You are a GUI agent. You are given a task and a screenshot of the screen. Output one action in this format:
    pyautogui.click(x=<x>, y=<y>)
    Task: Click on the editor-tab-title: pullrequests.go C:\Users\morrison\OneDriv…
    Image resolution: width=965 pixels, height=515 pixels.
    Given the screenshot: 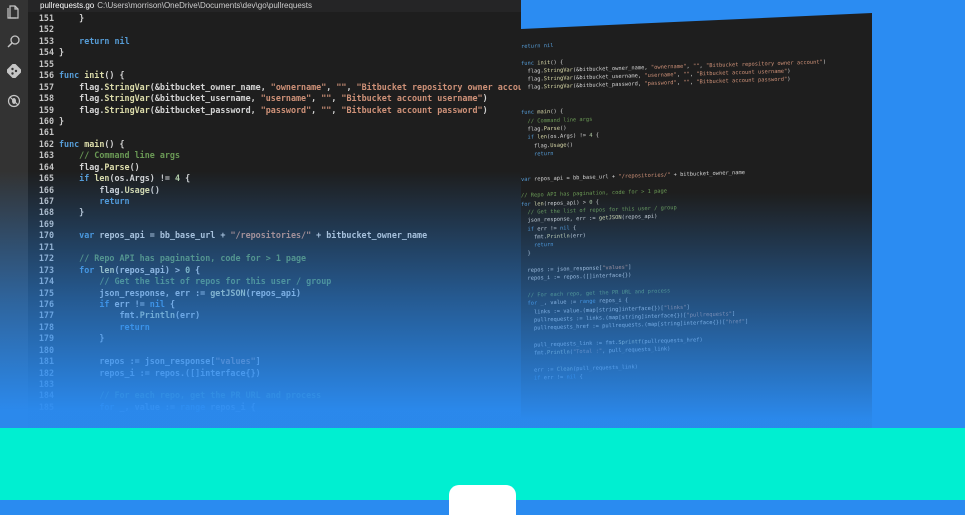 What is the action you would take?
    pyautogui.click(x=274, y=6)
    